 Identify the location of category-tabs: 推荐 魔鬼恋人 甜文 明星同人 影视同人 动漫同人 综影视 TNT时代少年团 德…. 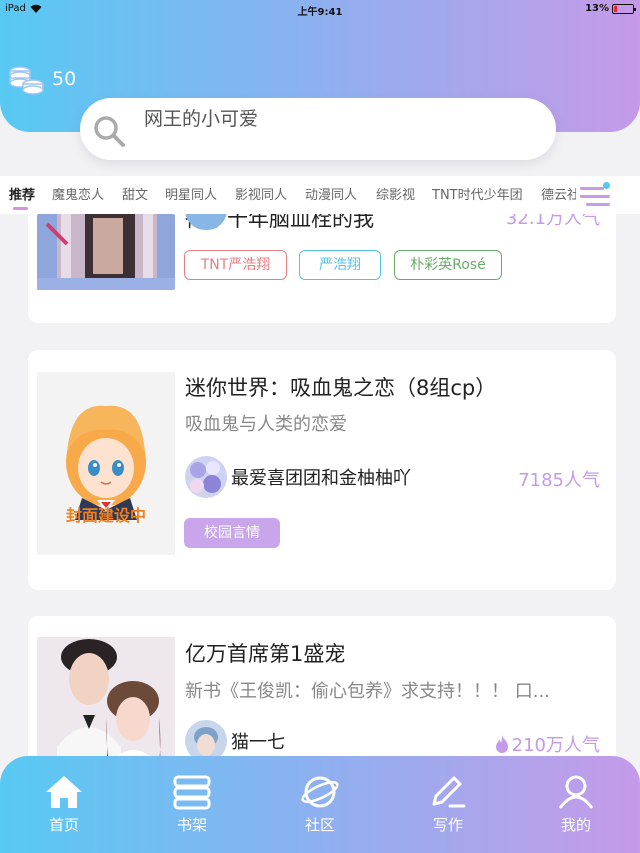
(320, 195).